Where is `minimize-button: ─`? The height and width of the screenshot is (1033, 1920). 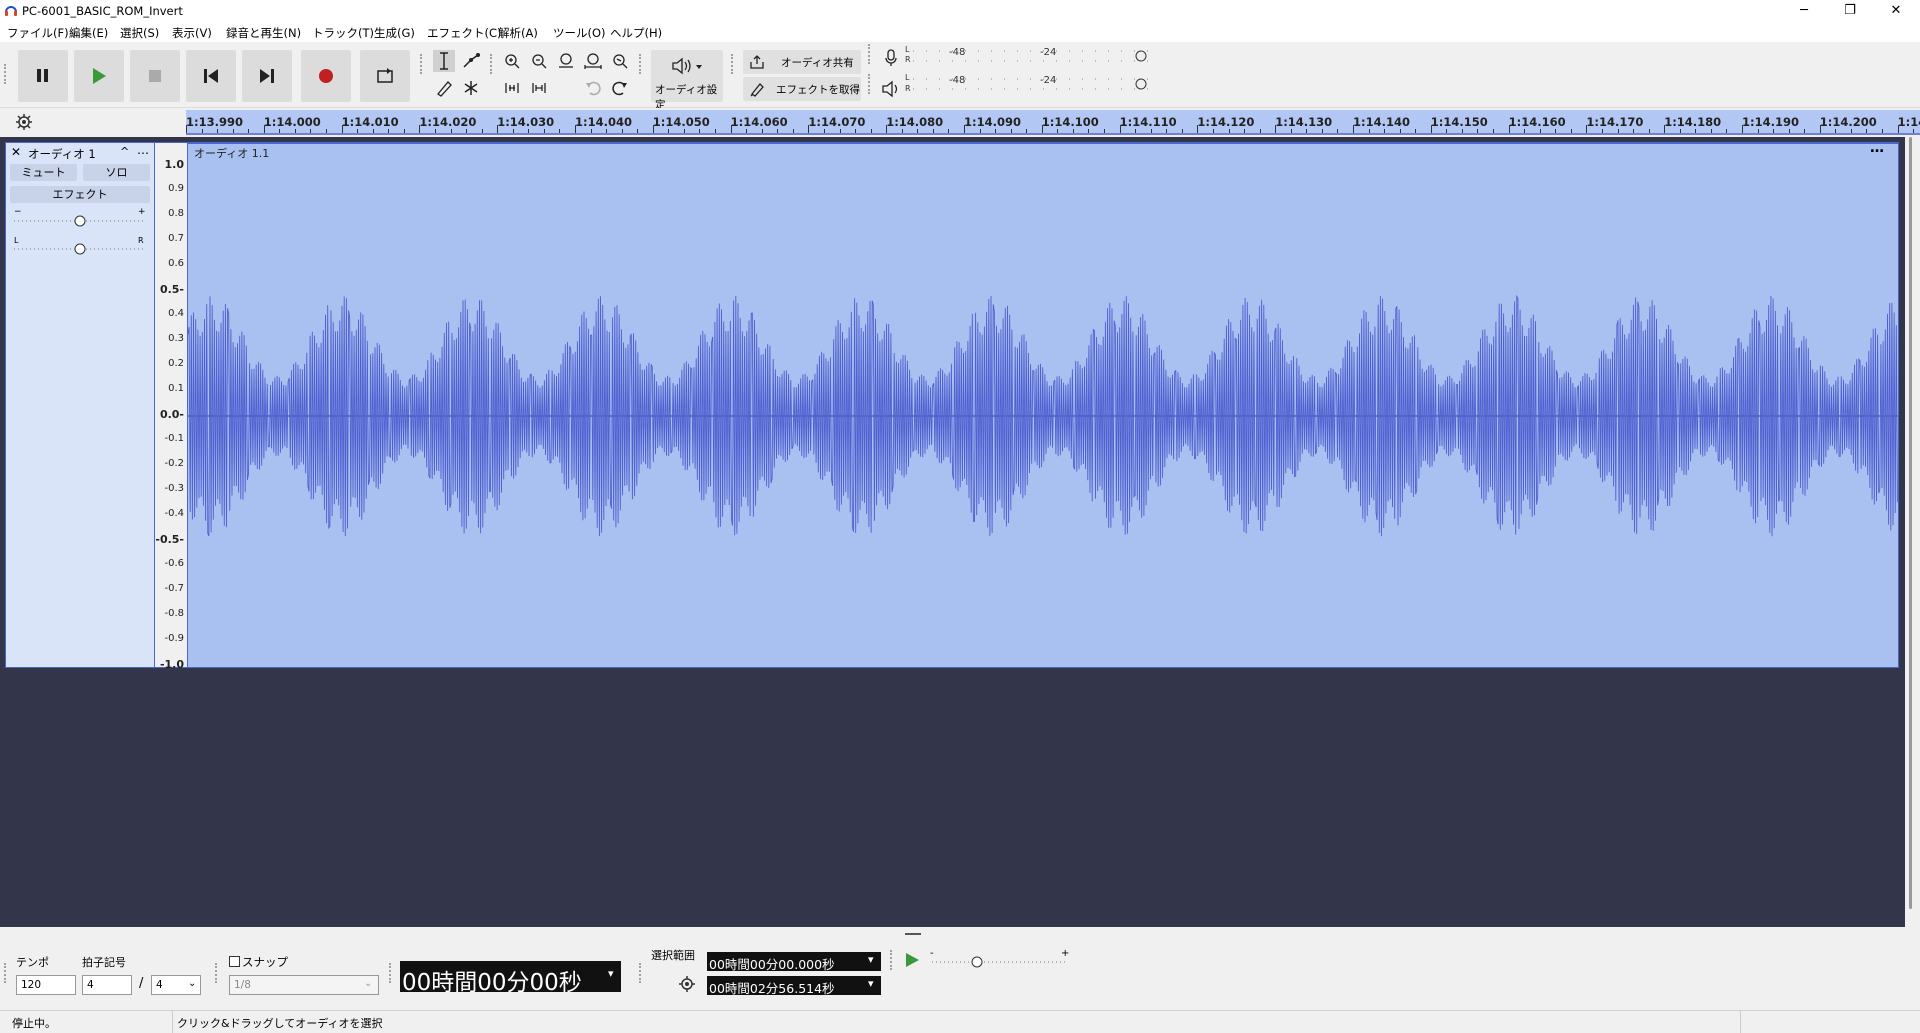
minimize-button: ─ is located at coordinates (1804, 11).